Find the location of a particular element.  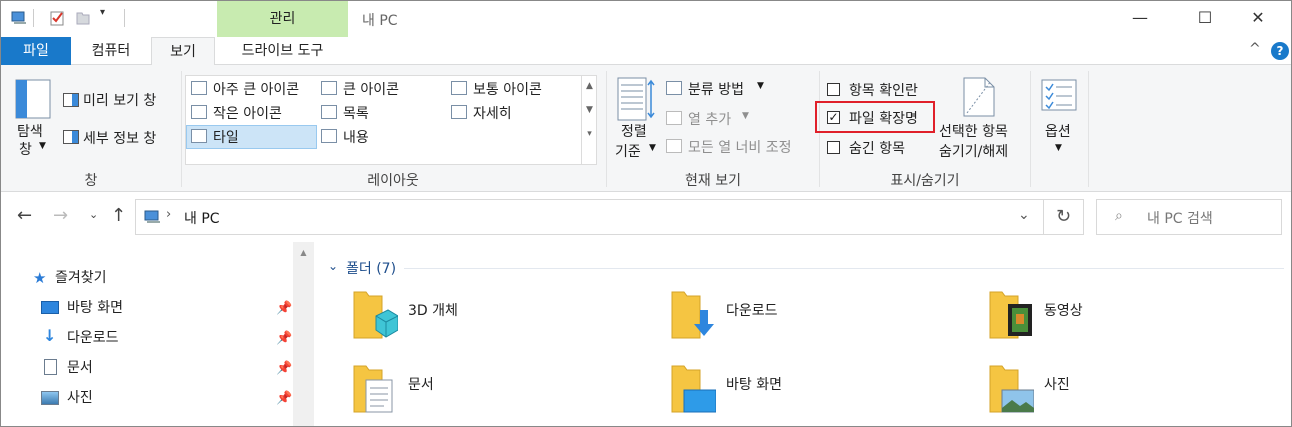

qat-customize-icon: ▾ is located at coordinates (102, 12).